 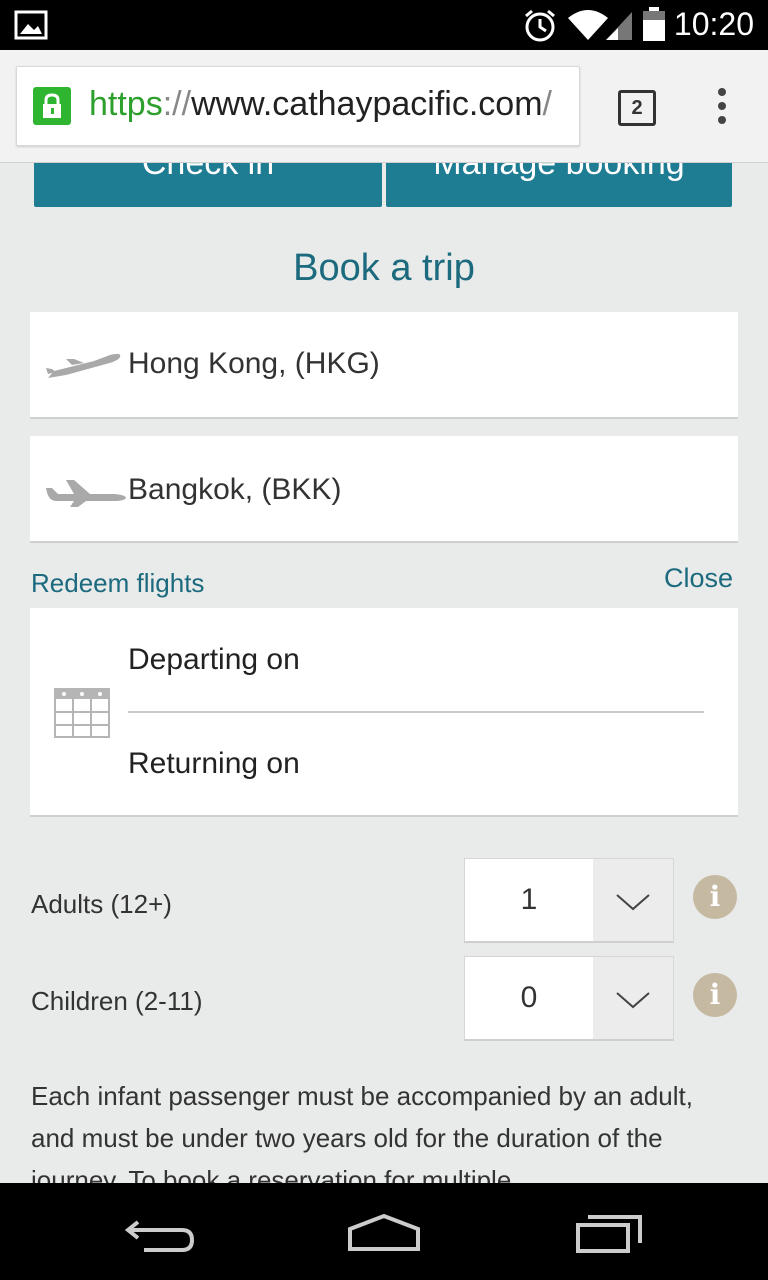 What do you see at coordinates (117, 1001) in the screenshot?
I see `children-label: Children (2-11)` at bounding box center [117, 1001].